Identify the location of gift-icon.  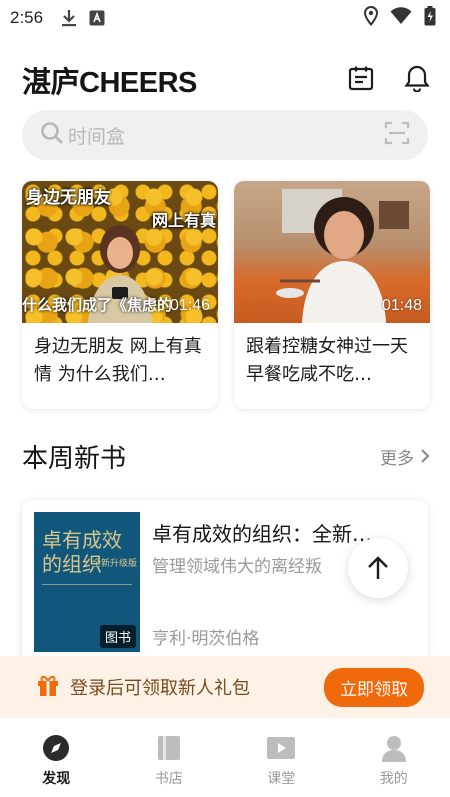
(48, 687).